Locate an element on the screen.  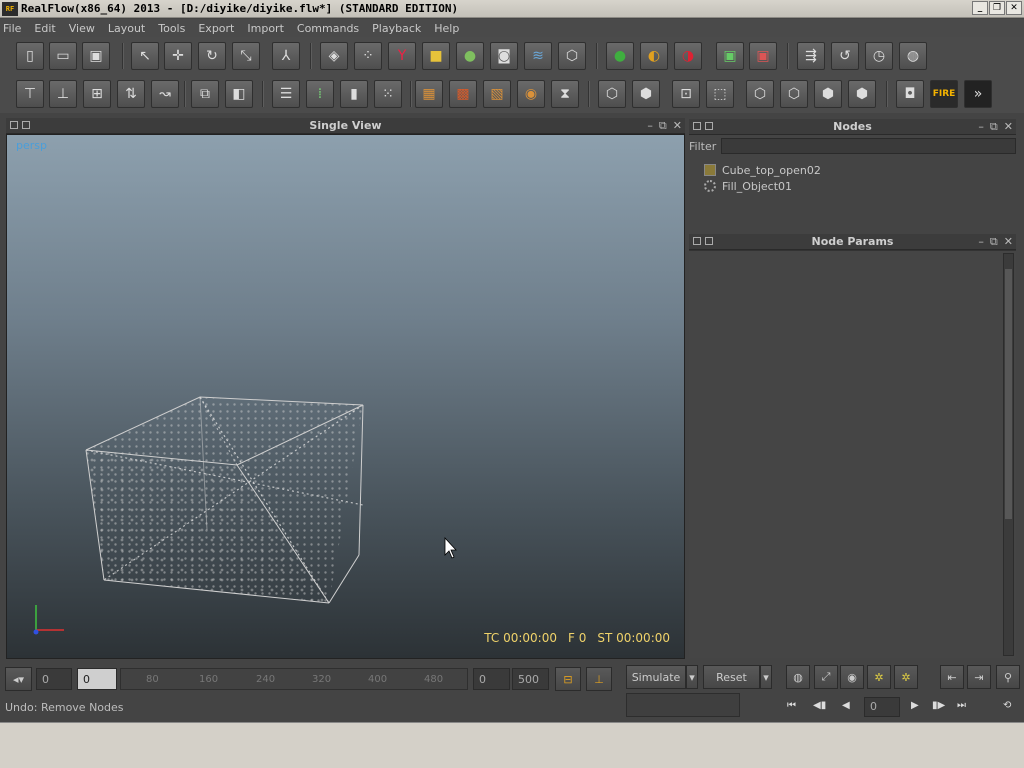
cube-outline-icon: ⬡ is located at coordinates (612, 94).